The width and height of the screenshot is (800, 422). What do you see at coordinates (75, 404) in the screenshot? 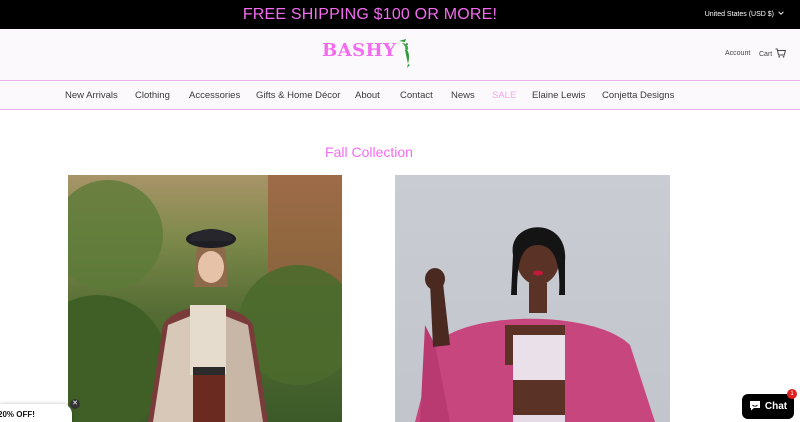
I see `close-icon: ✕` at bounding box center [75, 404].